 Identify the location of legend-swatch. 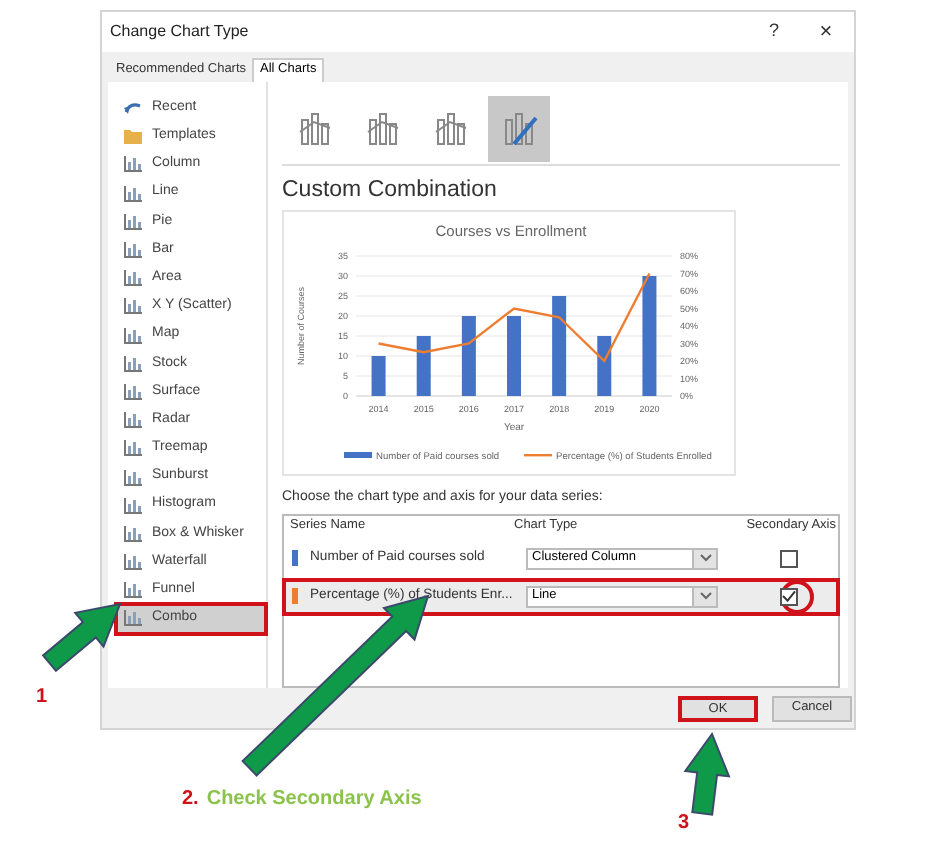
(358, 455).